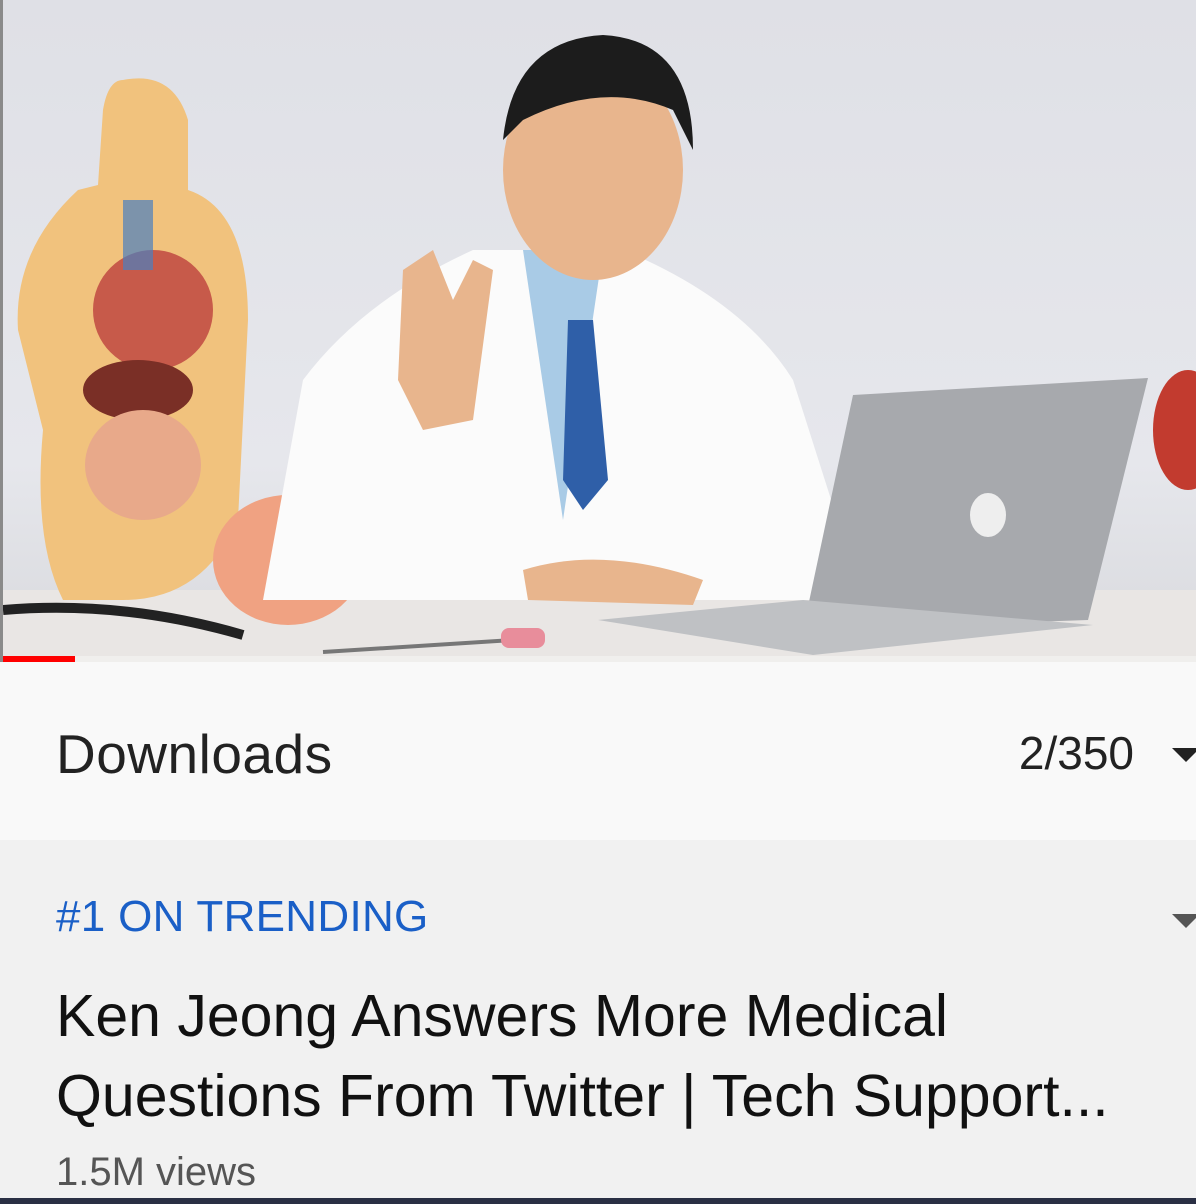  What do you see at coordinates (1076, 753) in the screenshot?
I see `playlist-position: 2/350` at bounding box center [1076, 753].